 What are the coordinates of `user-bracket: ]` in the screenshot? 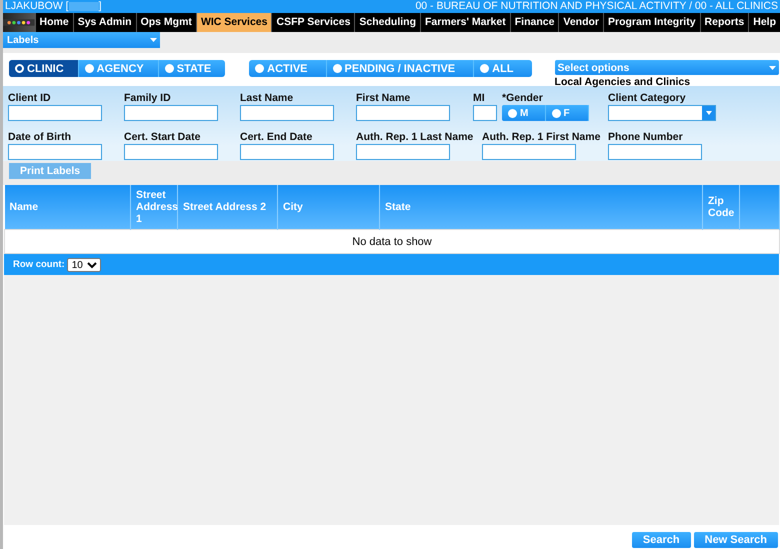 It's located at (100, 6).